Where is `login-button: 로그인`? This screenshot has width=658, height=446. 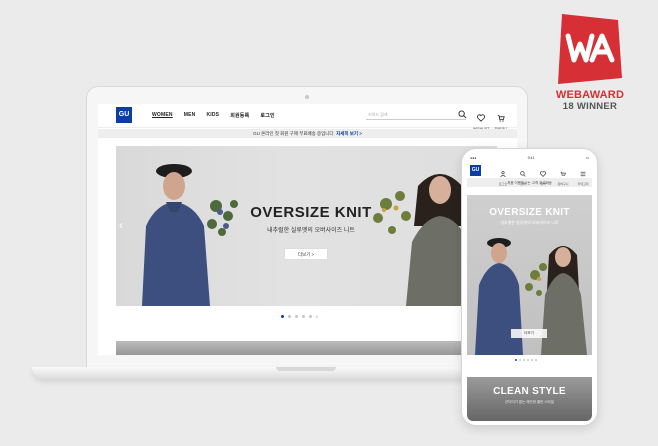
login-button: 로그인 is located at coordinates (503, 175).